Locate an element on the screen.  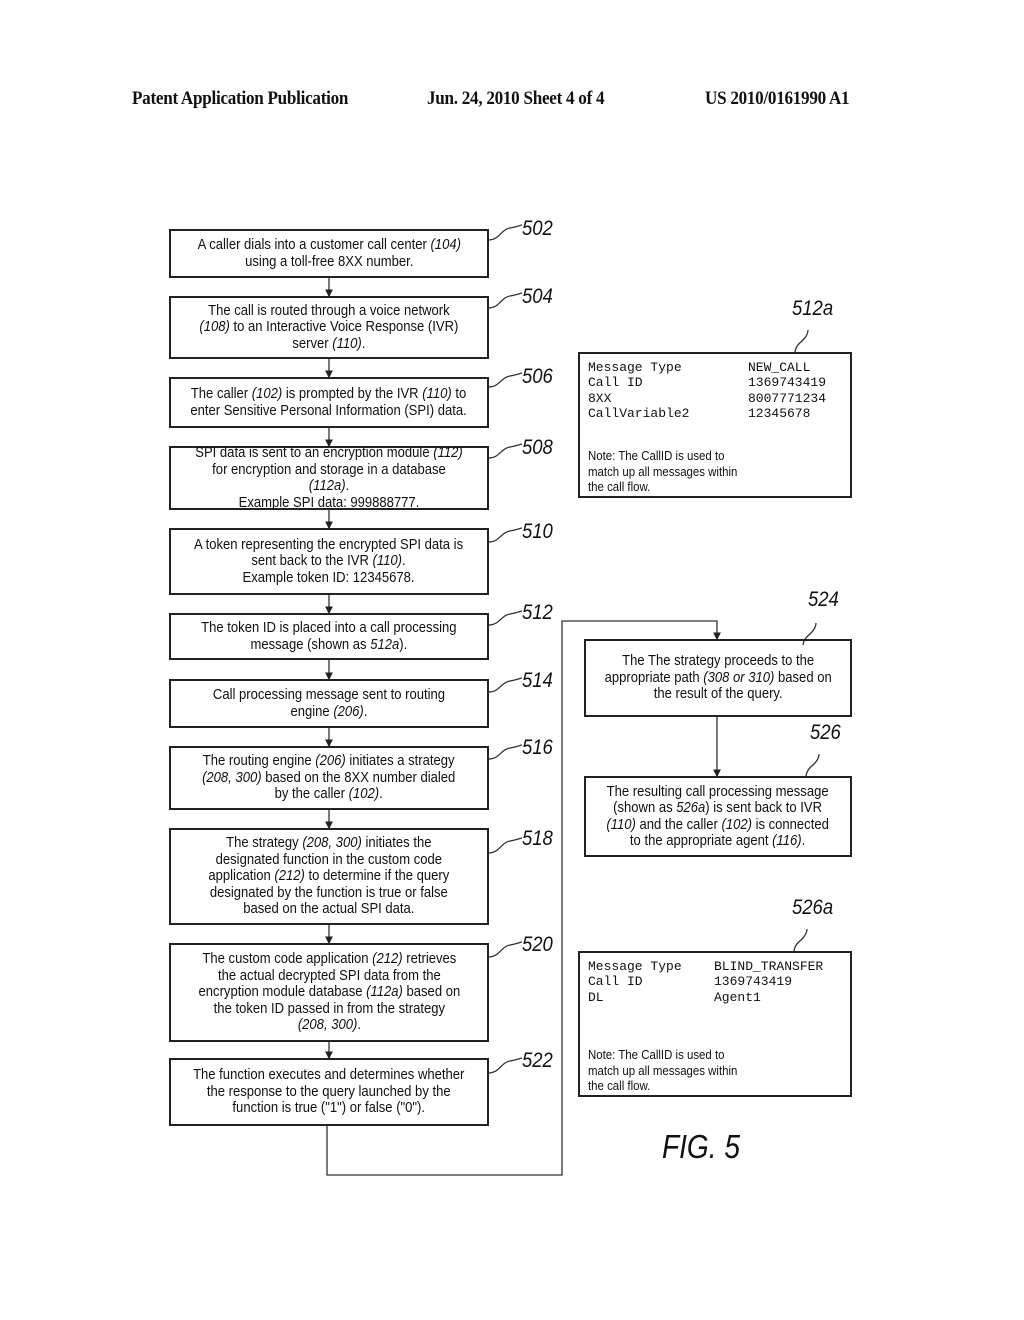
ref-516: 516 is located at coordinates (537, 747).